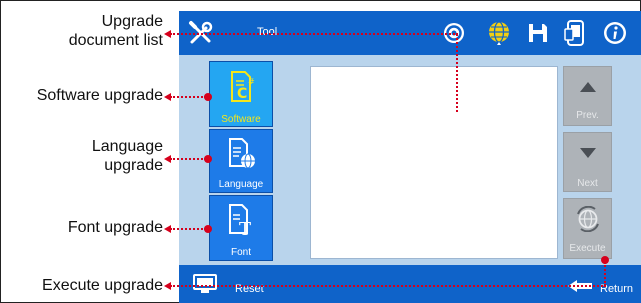 Image resolution: width=641 pixels, height=303 pixels. Describe the element at coordinates (267, 32) in the screenshot. I see `screen-title: Tool` at that location.